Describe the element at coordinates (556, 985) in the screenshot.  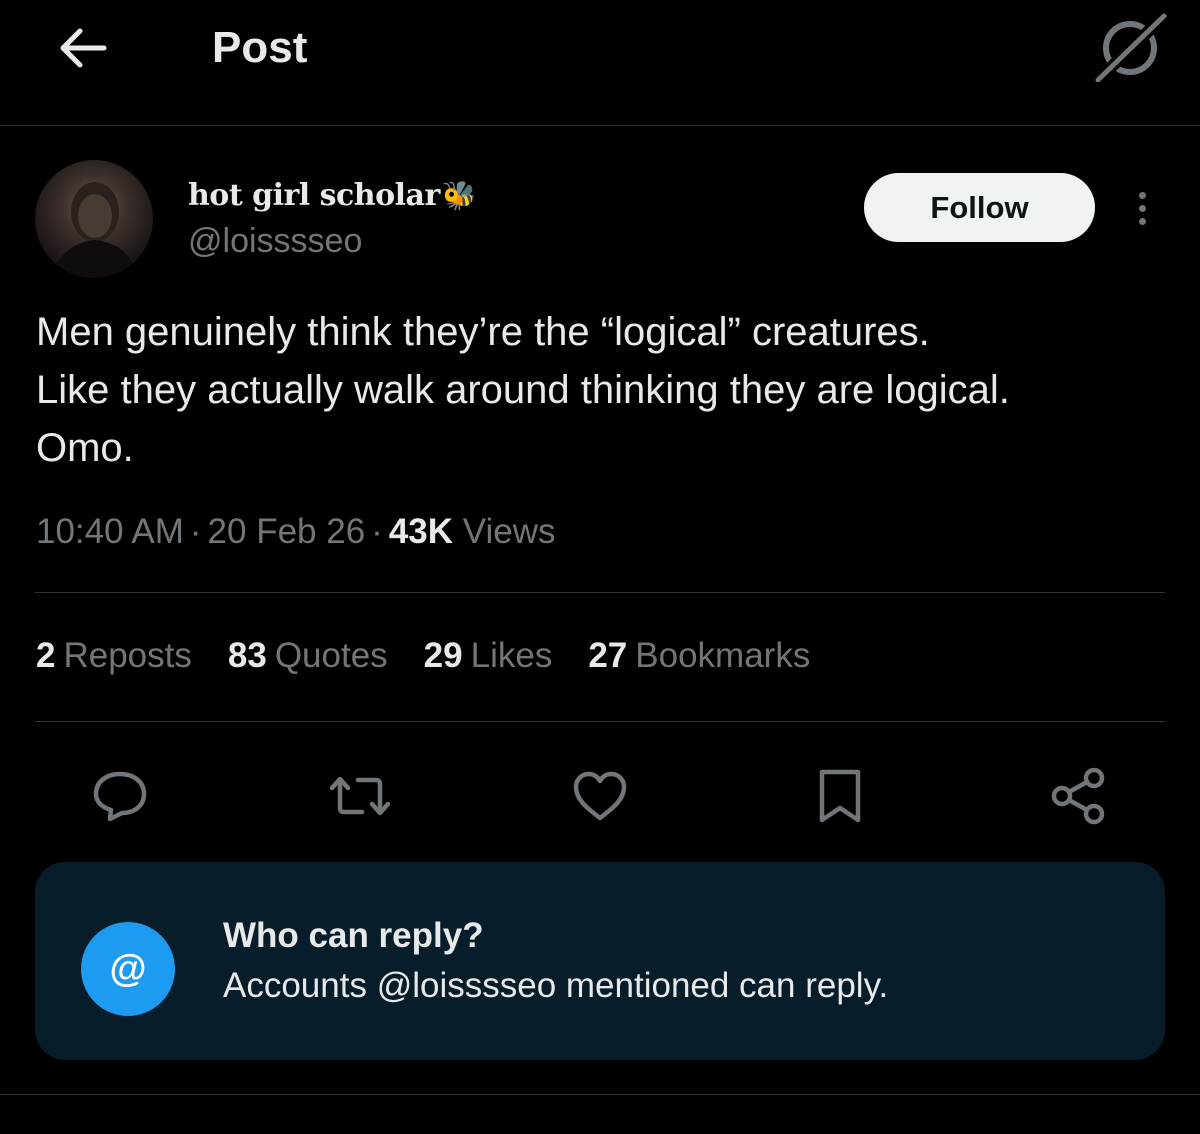
I see `who-can-reply-description: Accounts @loisssseo mentioned can reply.` at that location.